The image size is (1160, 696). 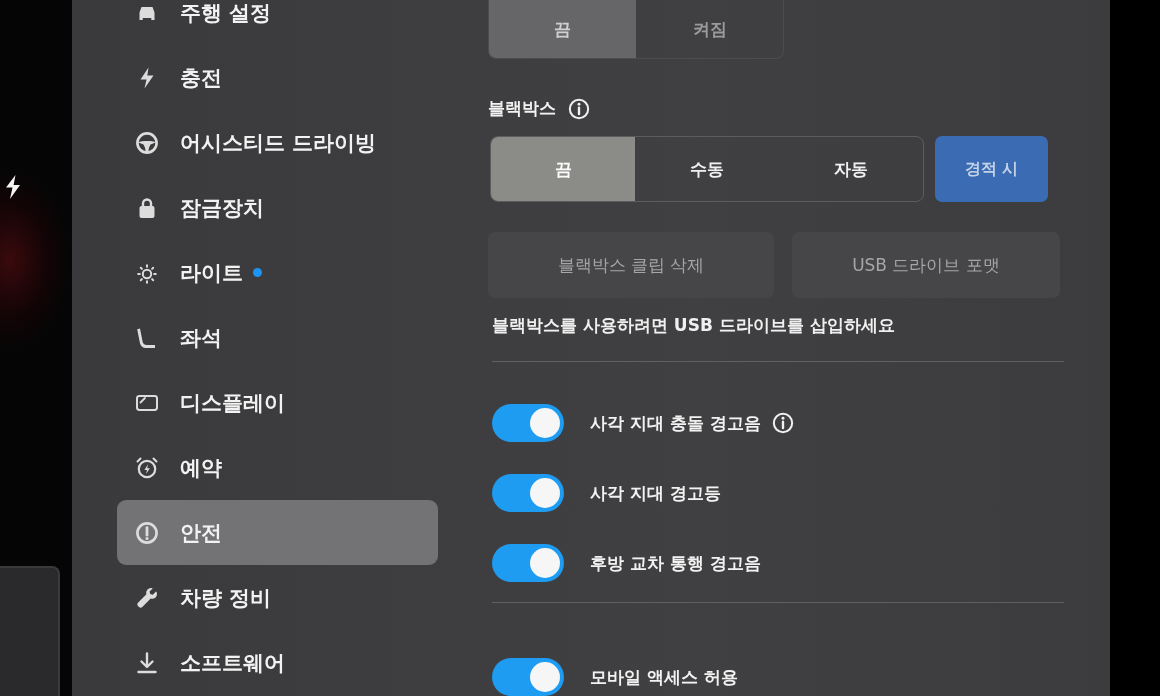 What do you see at coordinates (522, 109) in the screenshot?
I see `section-title: 블랙박스` at bounding box center [522, 109].